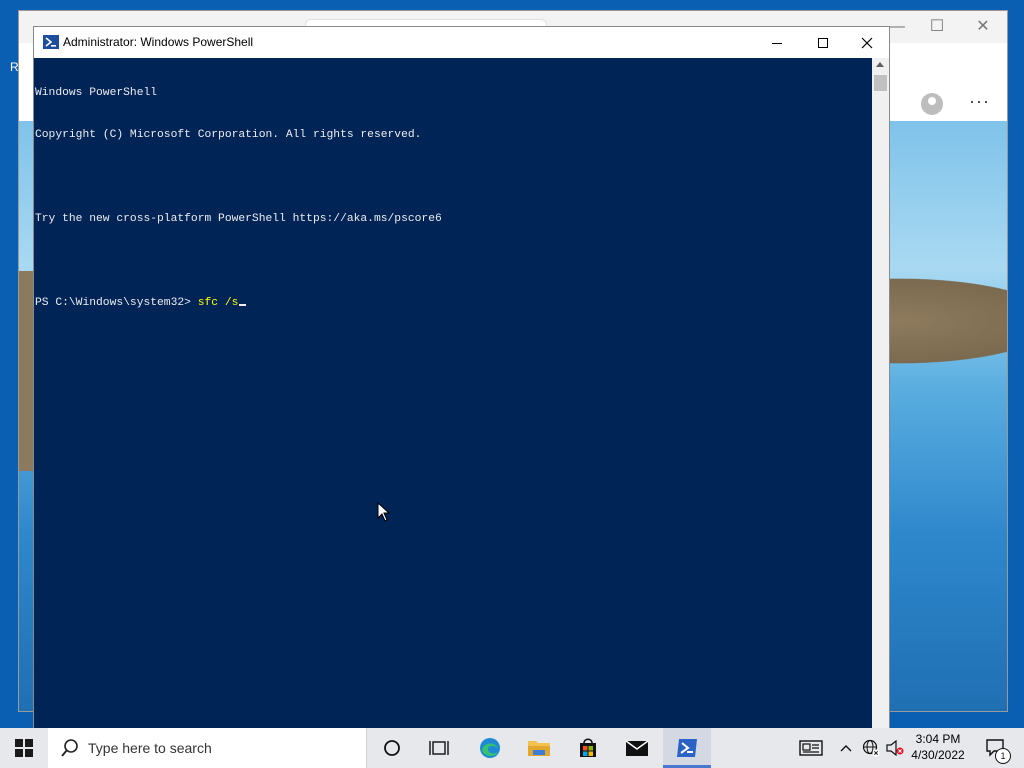 Image resolution: width=1024 pixels, height=768 pixels. Describe the element at coordinates (150, 748) in the screenshot. I see `search-placeholder: Type here to search` at that location.